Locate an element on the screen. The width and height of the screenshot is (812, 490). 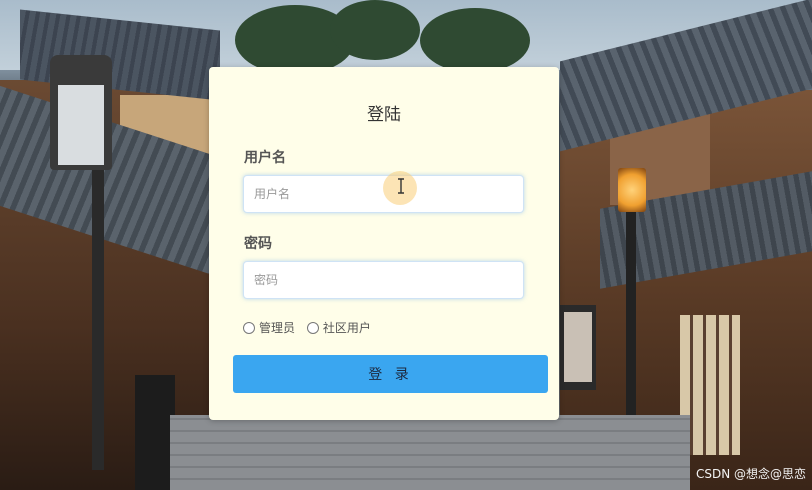
background-street is located at coordinates (430, 452).